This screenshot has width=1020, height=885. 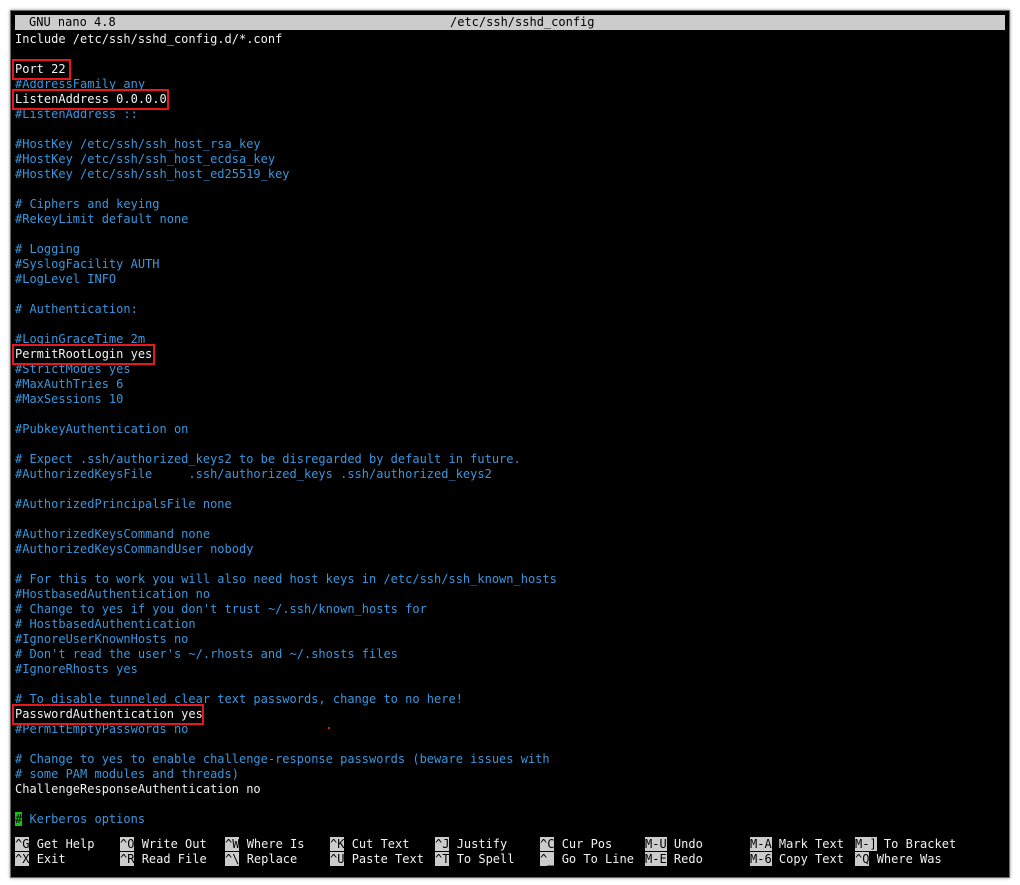 I want to click on shortcut-item: ^R Read File, so click(x=163, y=859).